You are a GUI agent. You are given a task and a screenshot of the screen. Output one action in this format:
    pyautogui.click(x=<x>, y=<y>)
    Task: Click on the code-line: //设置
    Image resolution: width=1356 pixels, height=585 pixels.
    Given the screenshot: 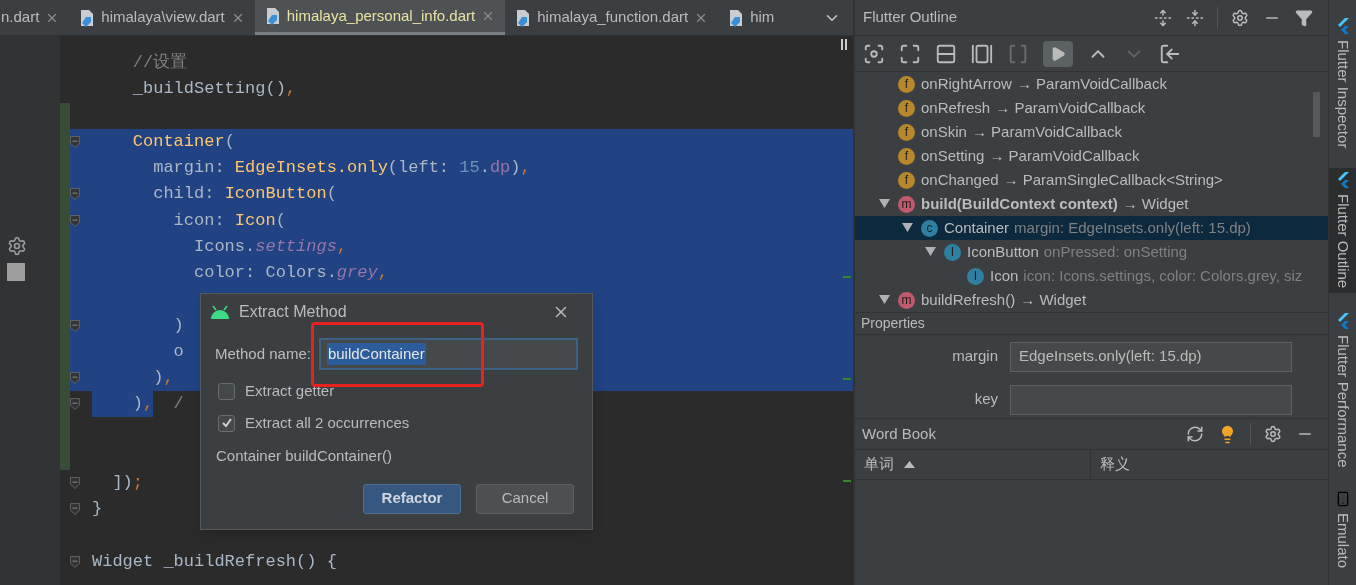 What is the action you would take?
    pyautogui.click(x=159, y=63)
    